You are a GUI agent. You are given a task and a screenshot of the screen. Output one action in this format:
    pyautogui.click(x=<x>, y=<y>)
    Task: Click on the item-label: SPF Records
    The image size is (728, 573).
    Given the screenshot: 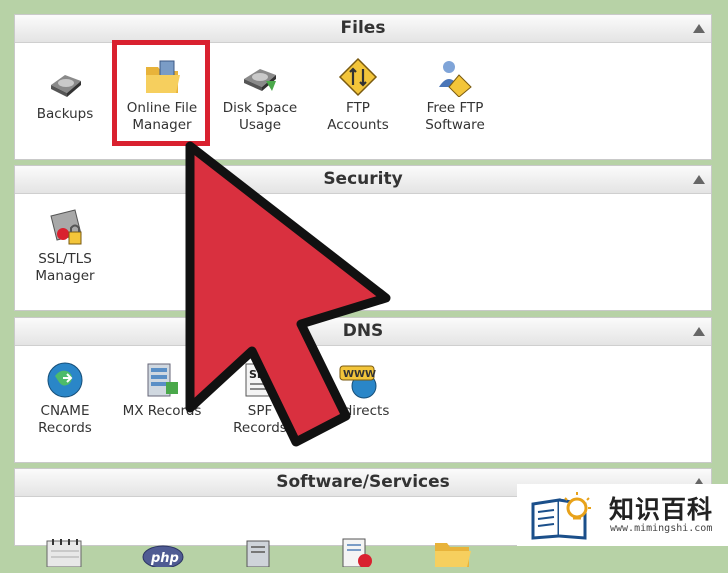 What is the action you would take?
    pyautogui.click(x=260, y=419)
    